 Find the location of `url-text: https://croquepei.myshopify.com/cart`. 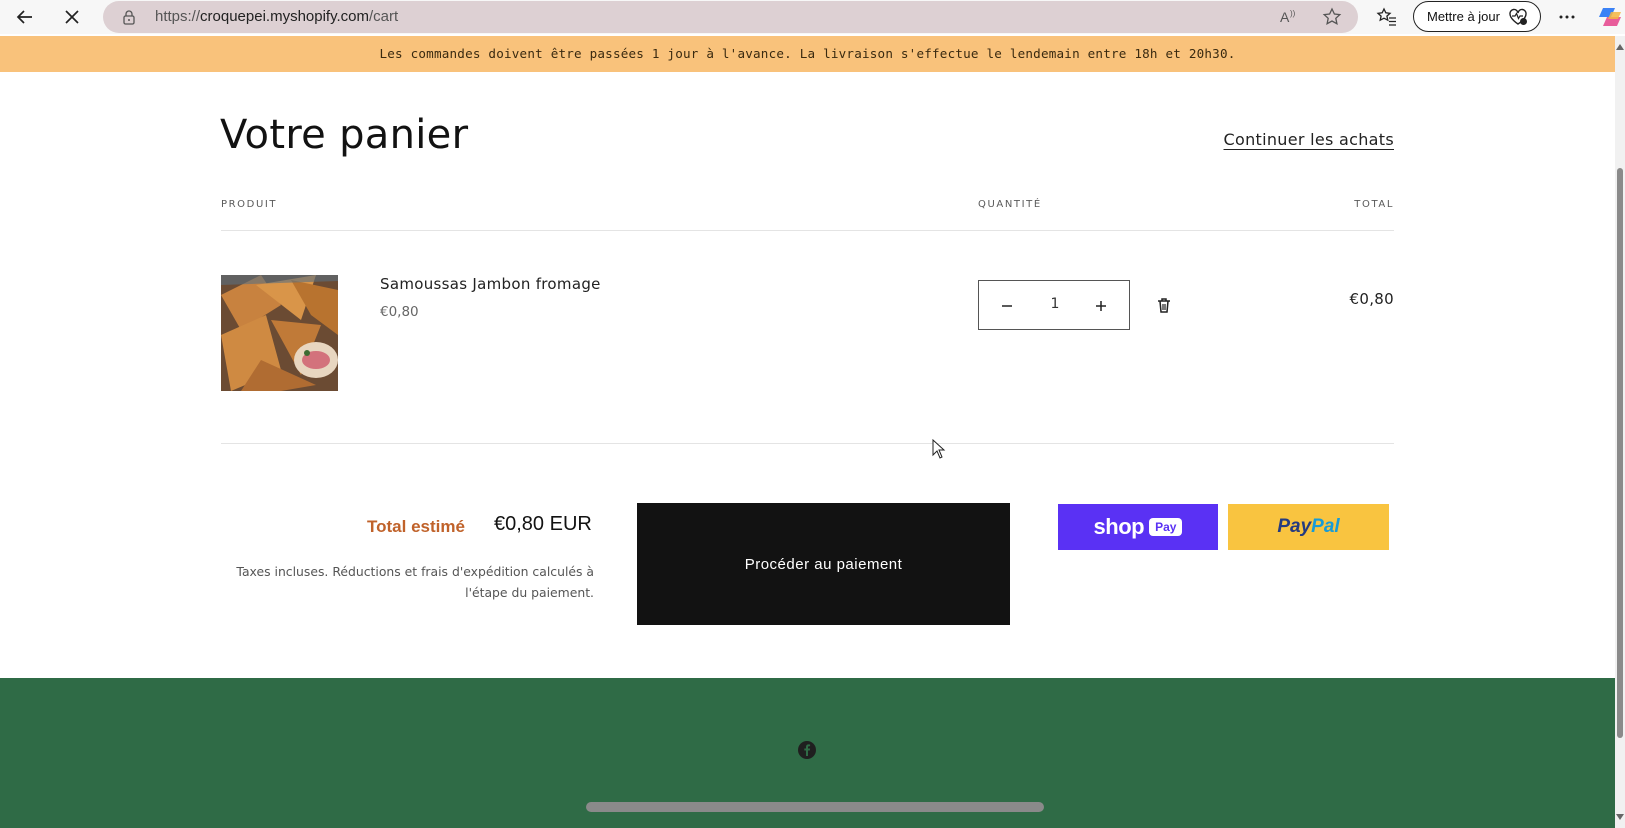

url-text: https://croquepei.myshopify.com/cart is located at coordinates (276, 16).